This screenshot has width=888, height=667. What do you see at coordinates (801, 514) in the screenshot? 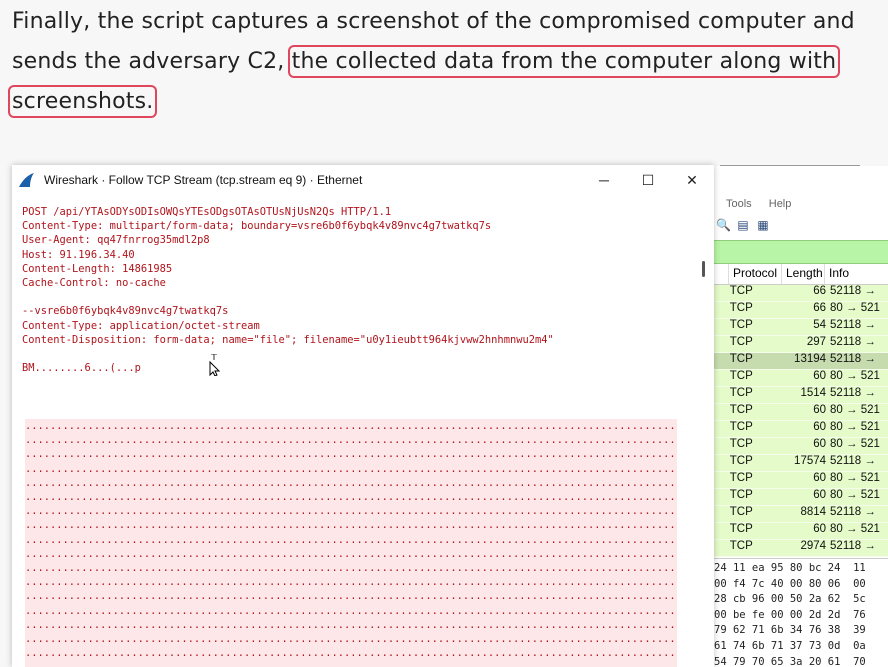
I see `packet-row: TCP 8814 52118 →` at bounding box center [801, 514].